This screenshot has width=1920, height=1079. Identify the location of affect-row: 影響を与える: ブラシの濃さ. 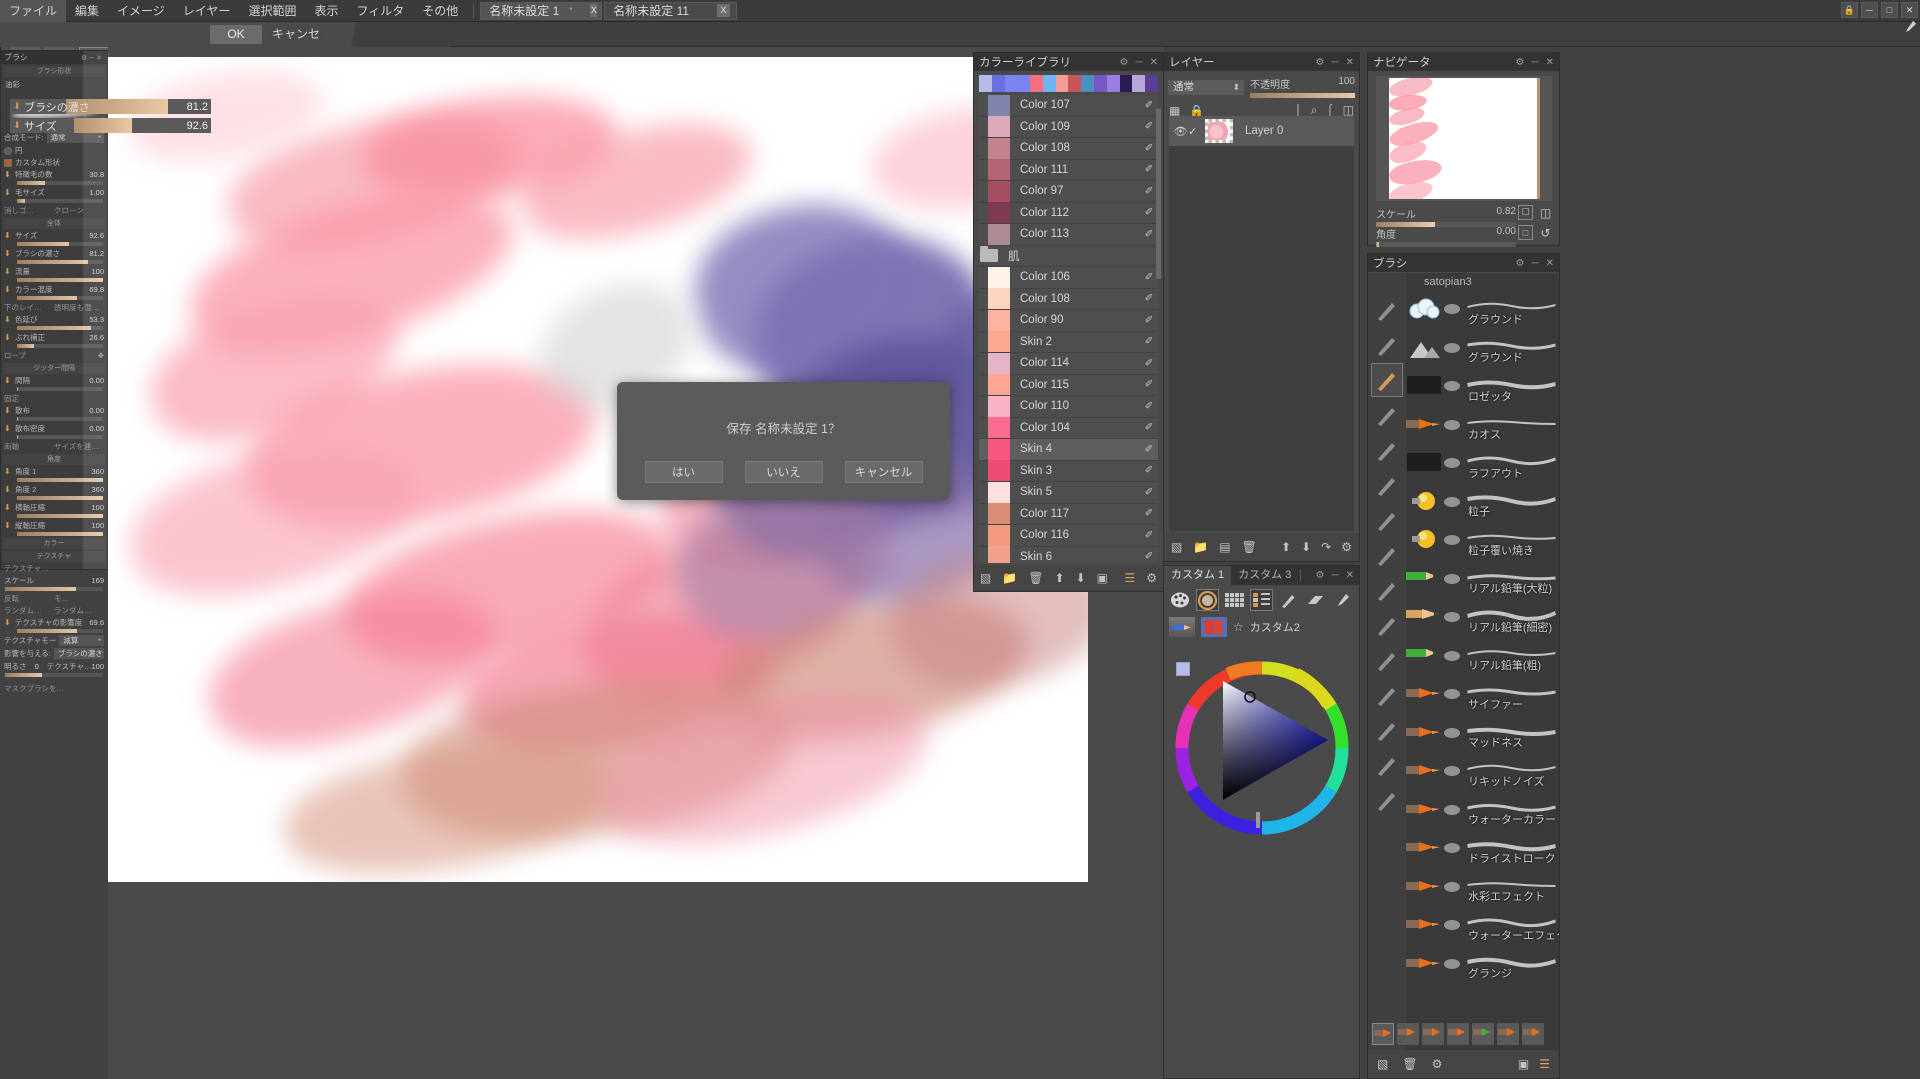
(54, 653).